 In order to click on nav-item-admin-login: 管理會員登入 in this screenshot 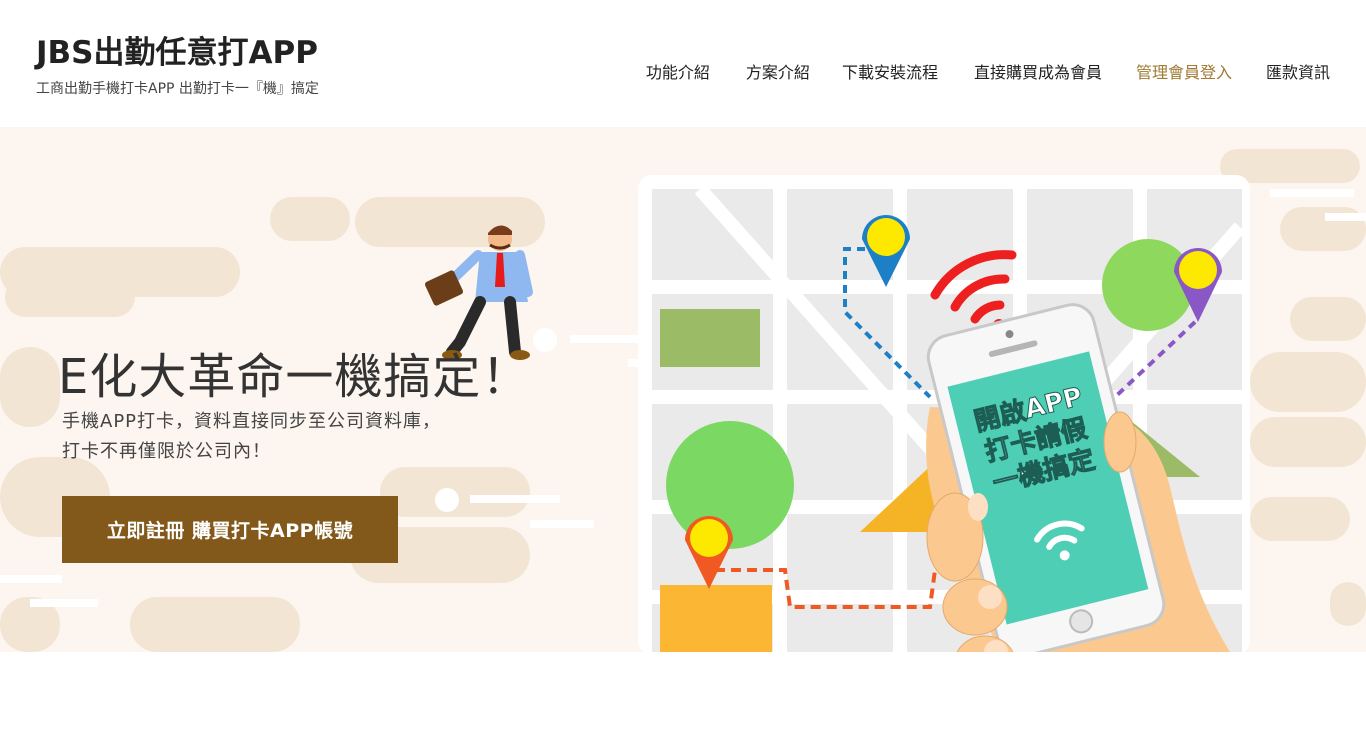, I will do `click(1184, 71)`.